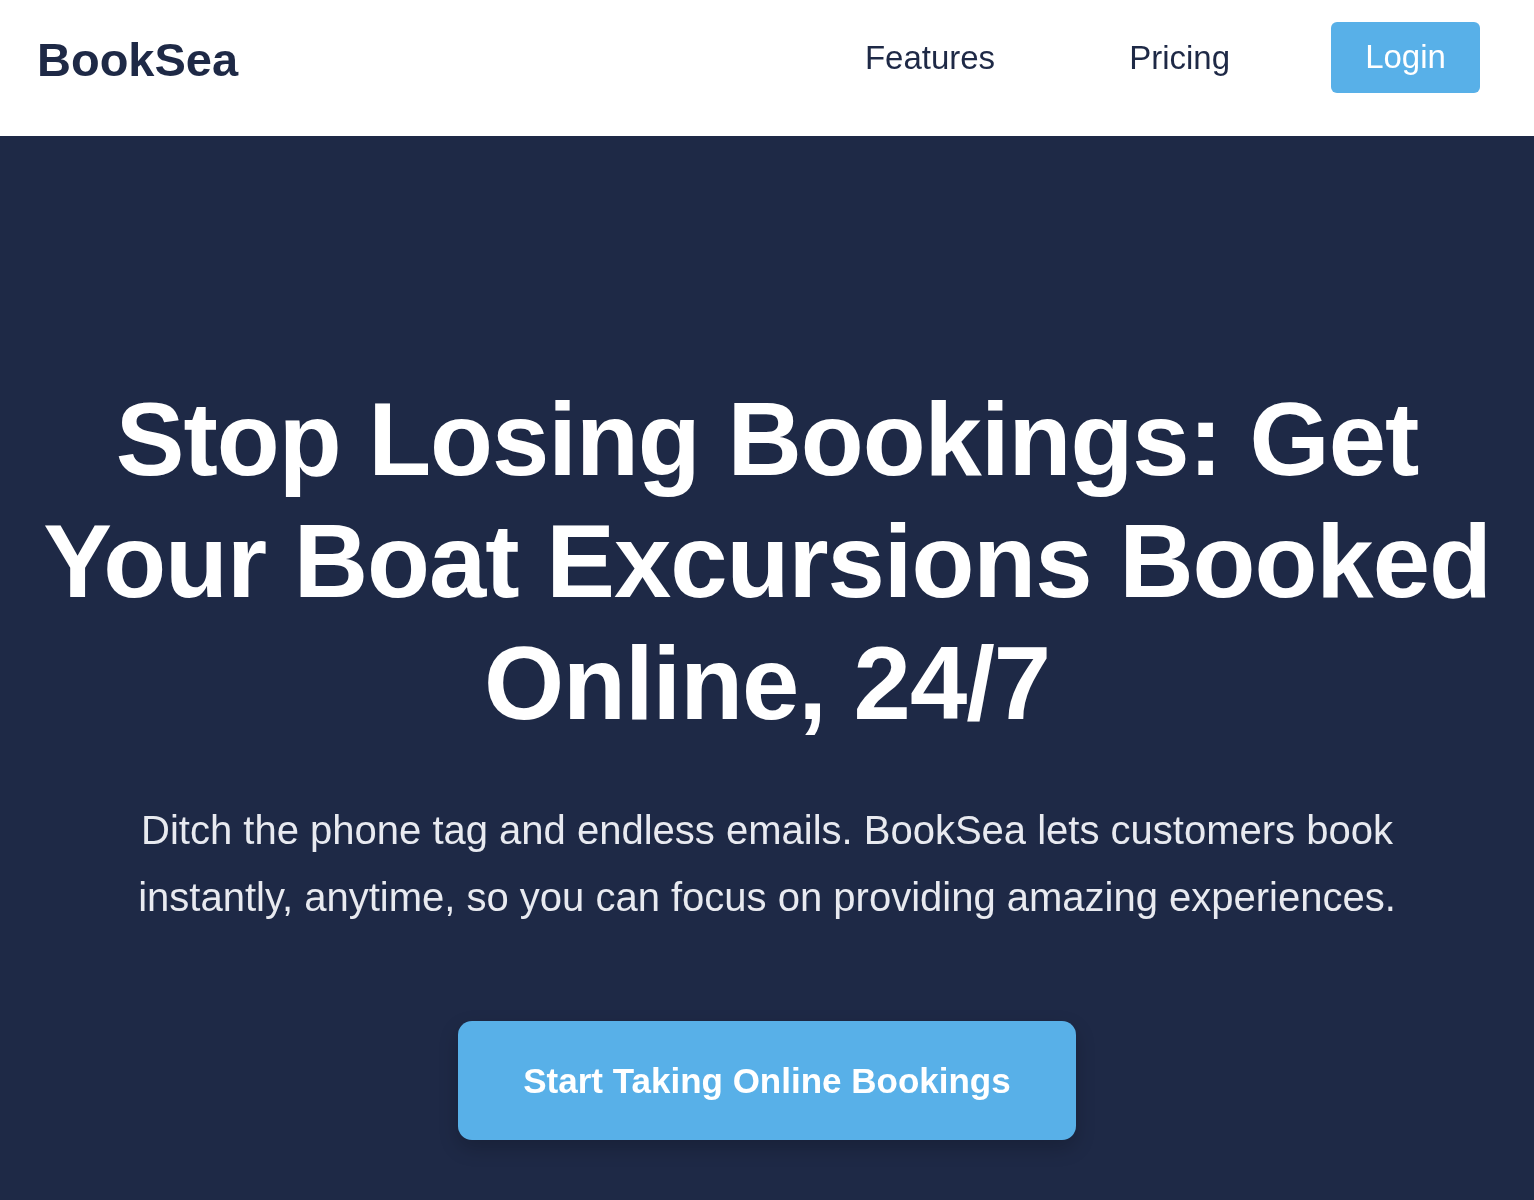 The width and height of the screenshot is (1534, 1200). What do you see at coordinates (138, 59) in the screenshot?
I see `logo: BookSea` at bounding box center [138, 59].